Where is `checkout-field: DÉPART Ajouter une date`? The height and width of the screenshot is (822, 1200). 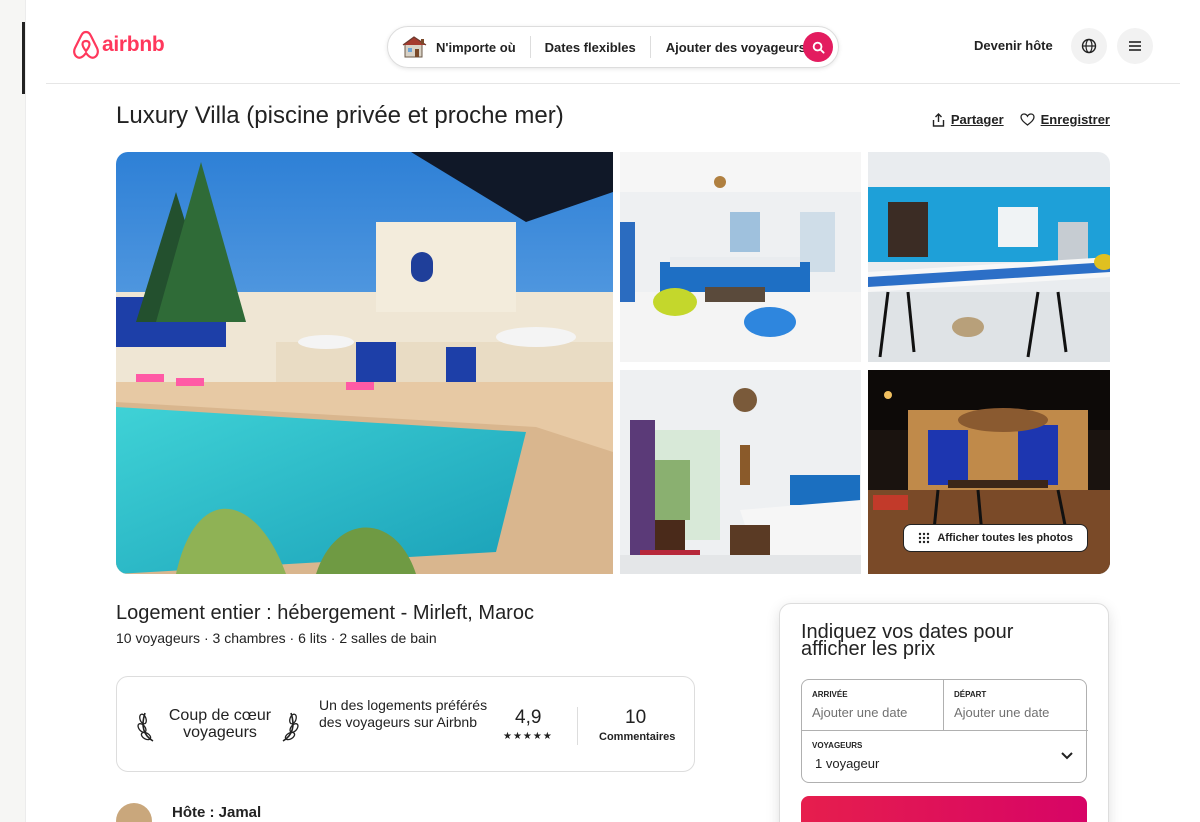 checkout-field: DÉPART Ajouter une date is located at coordinates (1016, 705).